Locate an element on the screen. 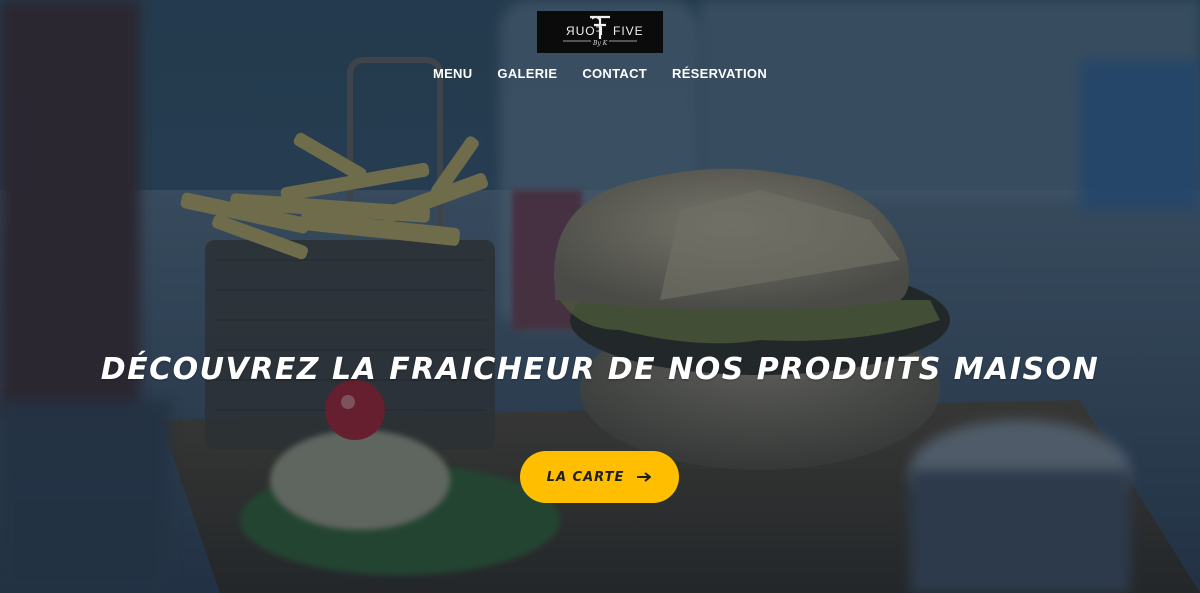 This screenshot has width=1200, height=593. main-navigation: MENU GALERIE CONTACT RÉSERVATION is located at coordinates (600, 74).